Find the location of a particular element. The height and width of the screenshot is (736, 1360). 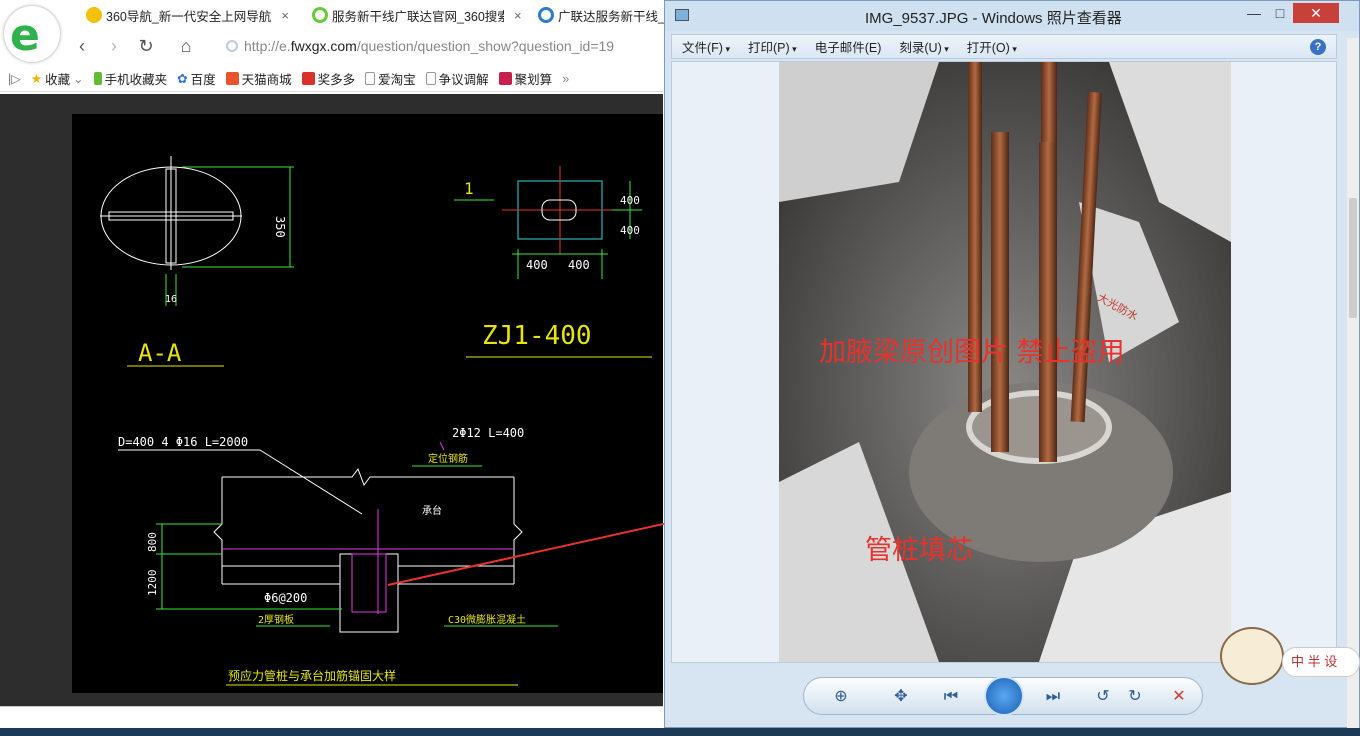

photo-viewer-icon is located at coordinates (682, 15).